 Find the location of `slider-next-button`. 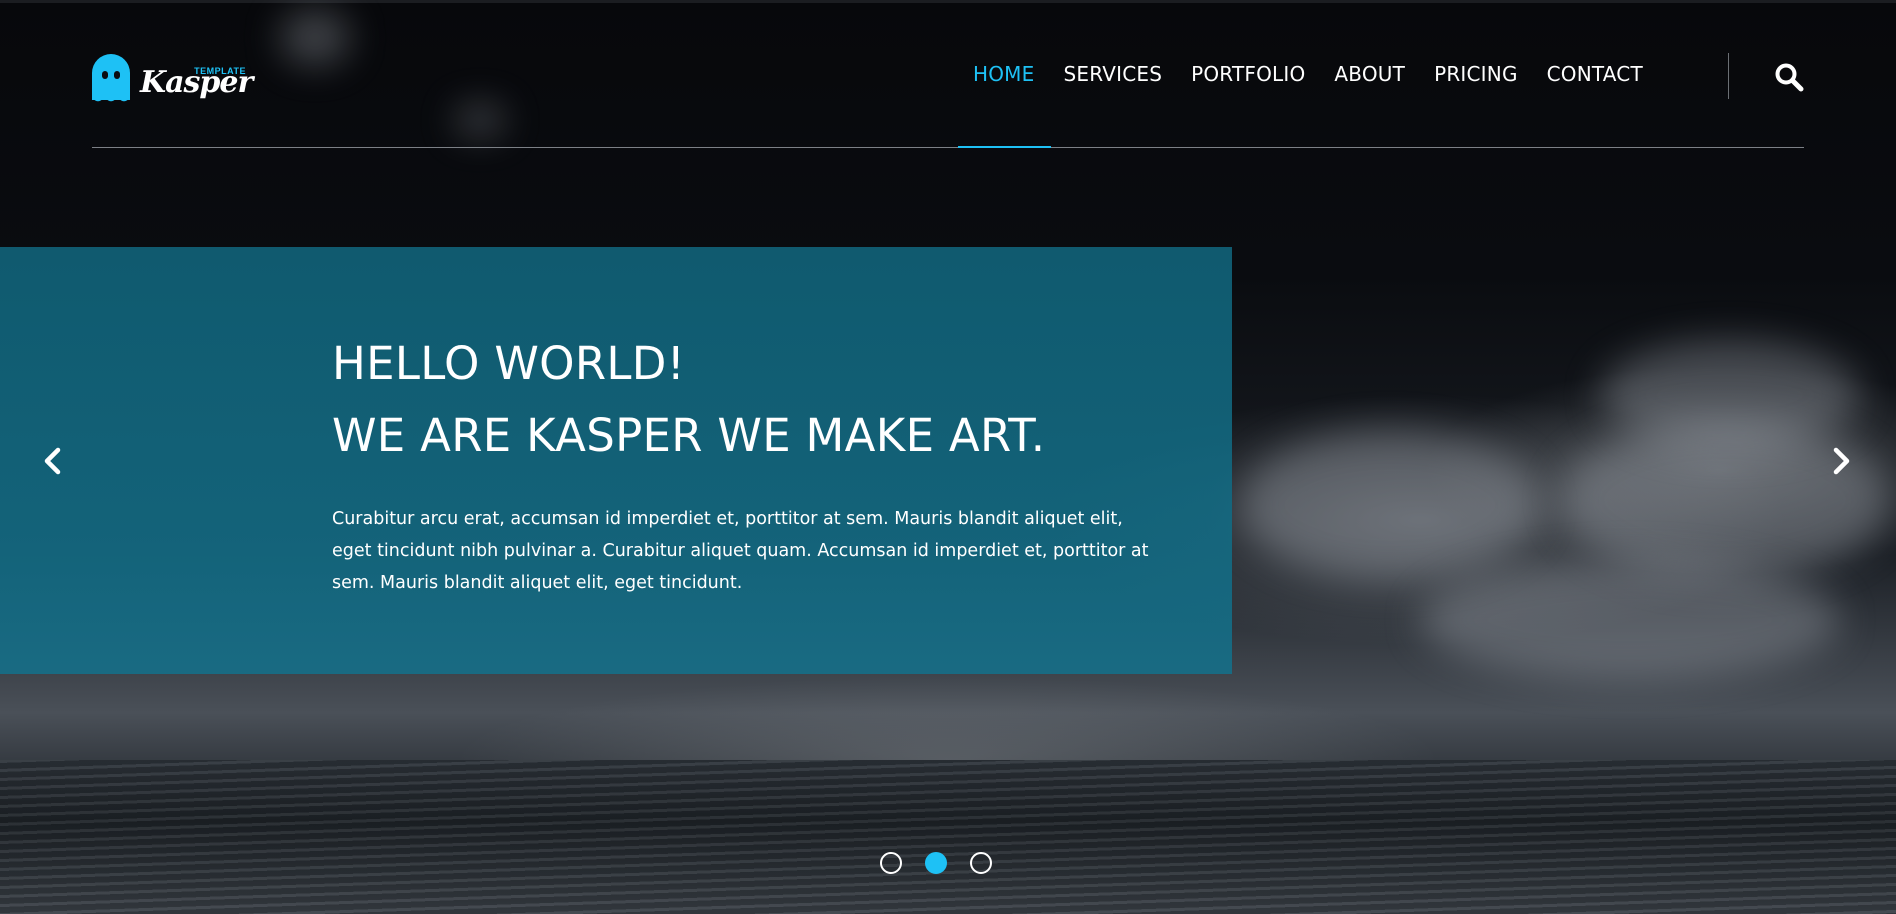

slider-next-button is located at coordinates (1841, 461).